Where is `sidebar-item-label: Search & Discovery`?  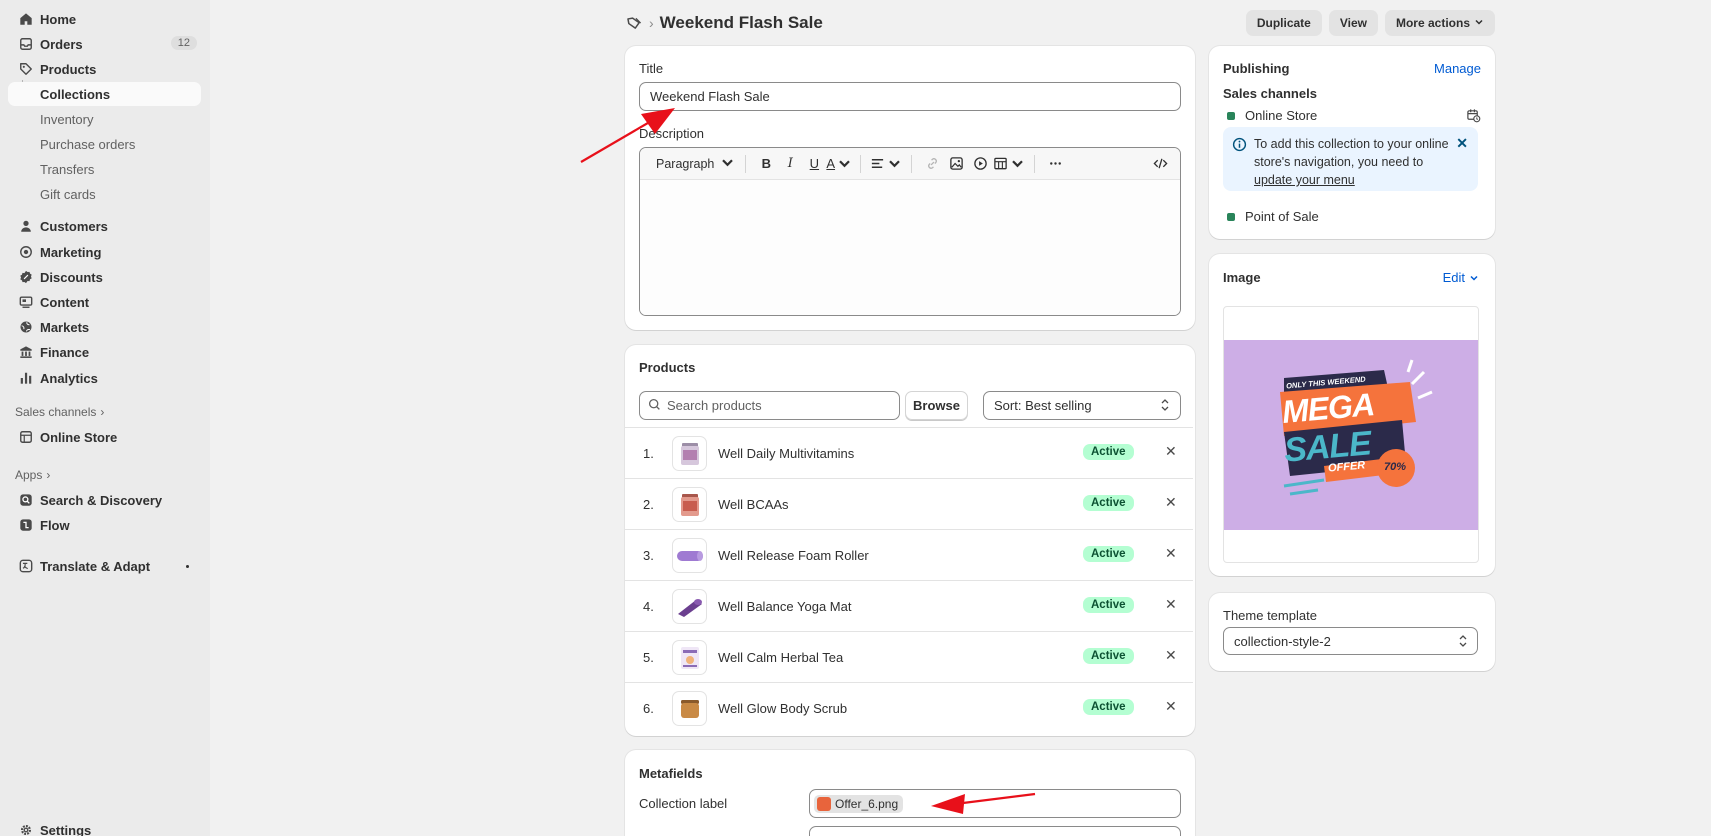
sidebar-item-label: Search & Discovery is located at coordinates (101, 500).